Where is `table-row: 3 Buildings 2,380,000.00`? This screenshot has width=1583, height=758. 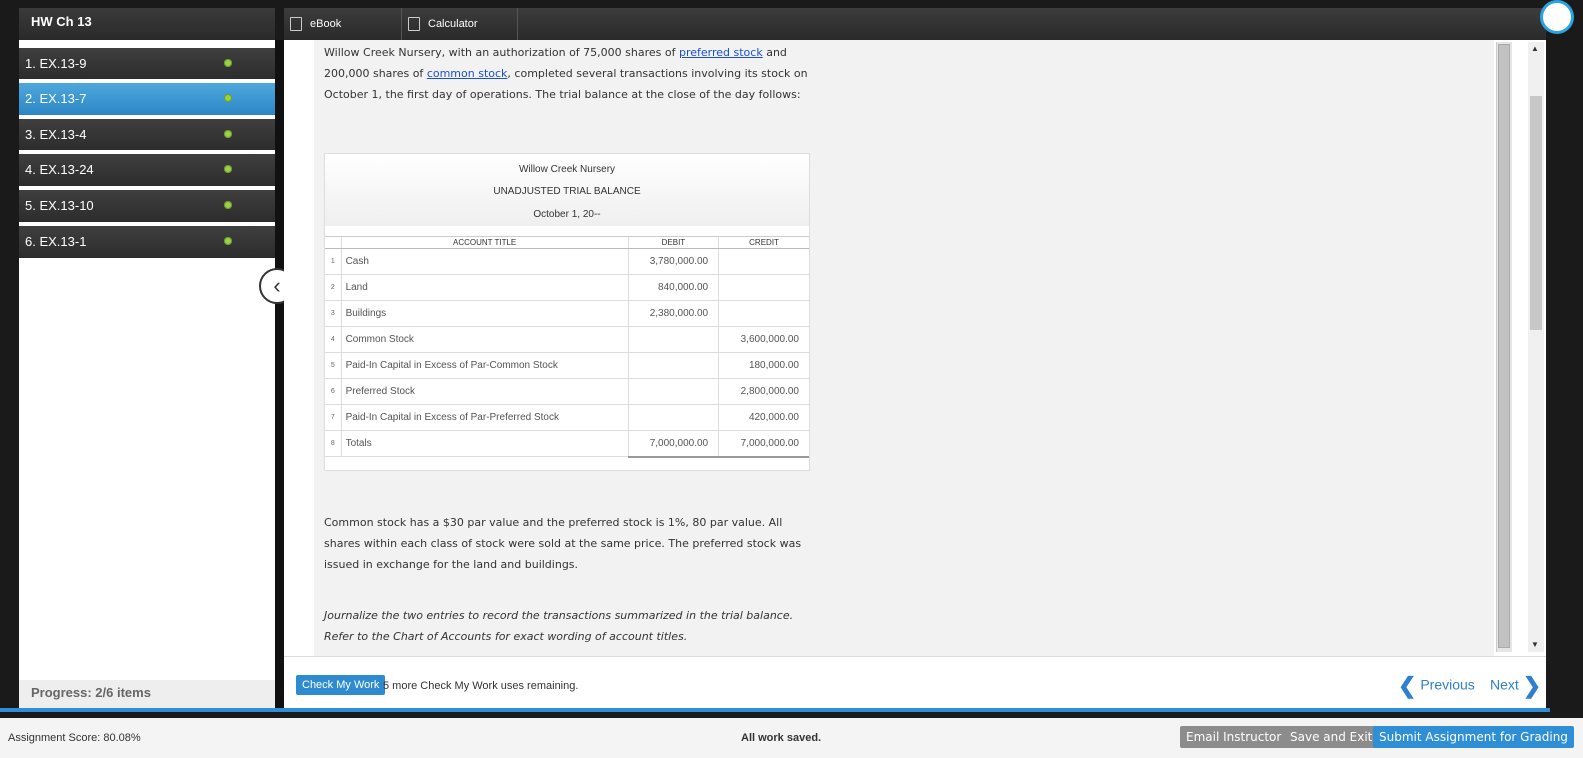
table-row: 3 Buildings 2,380,000.00 is located at coordinates (567, 313).